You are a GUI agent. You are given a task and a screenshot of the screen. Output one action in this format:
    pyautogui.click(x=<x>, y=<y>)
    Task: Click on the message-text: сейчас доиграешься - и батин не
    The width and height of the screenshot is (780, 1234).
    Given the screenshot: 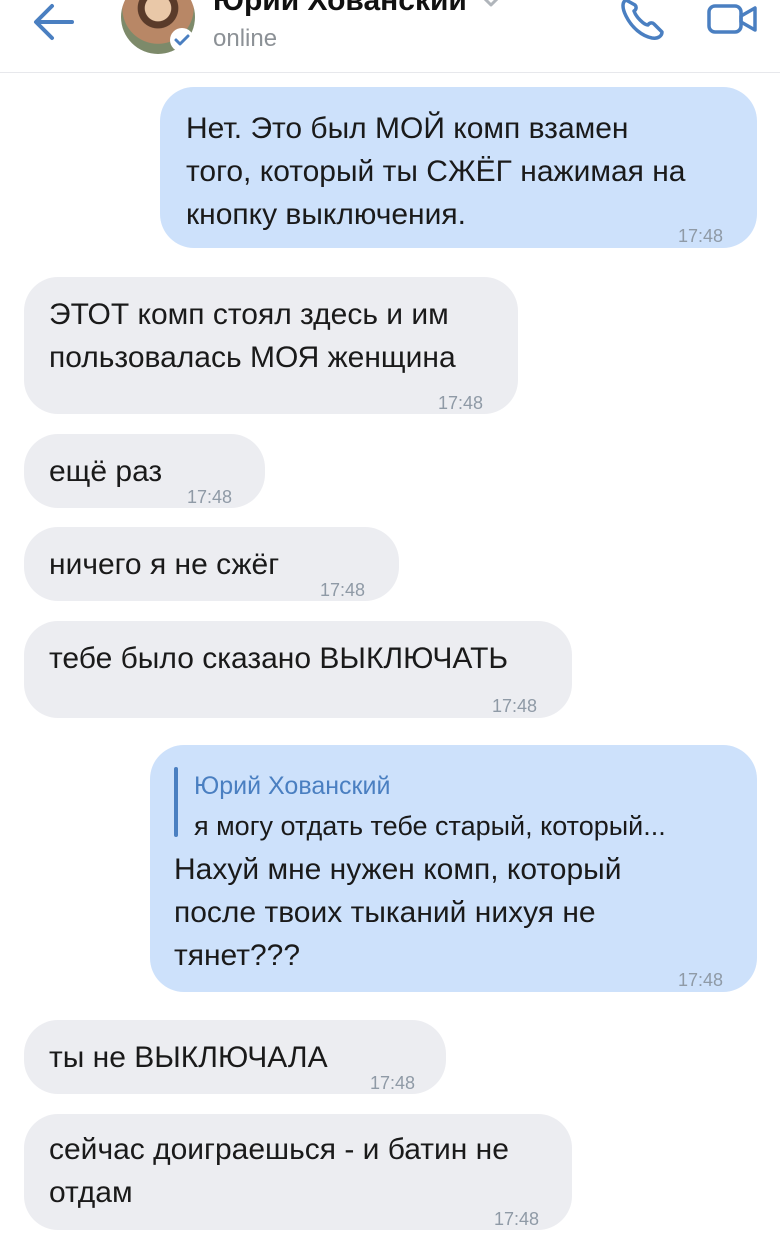 What is the action you would take?
    pyautogui.click(x=279, y=1149)
    